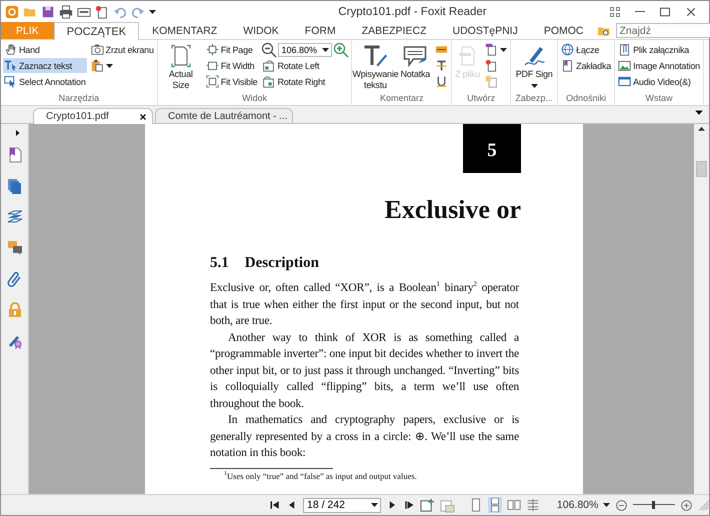 The height and width of the screenshot is (516, 710). I want to click on minus-circle-icon, so click(621, 505).